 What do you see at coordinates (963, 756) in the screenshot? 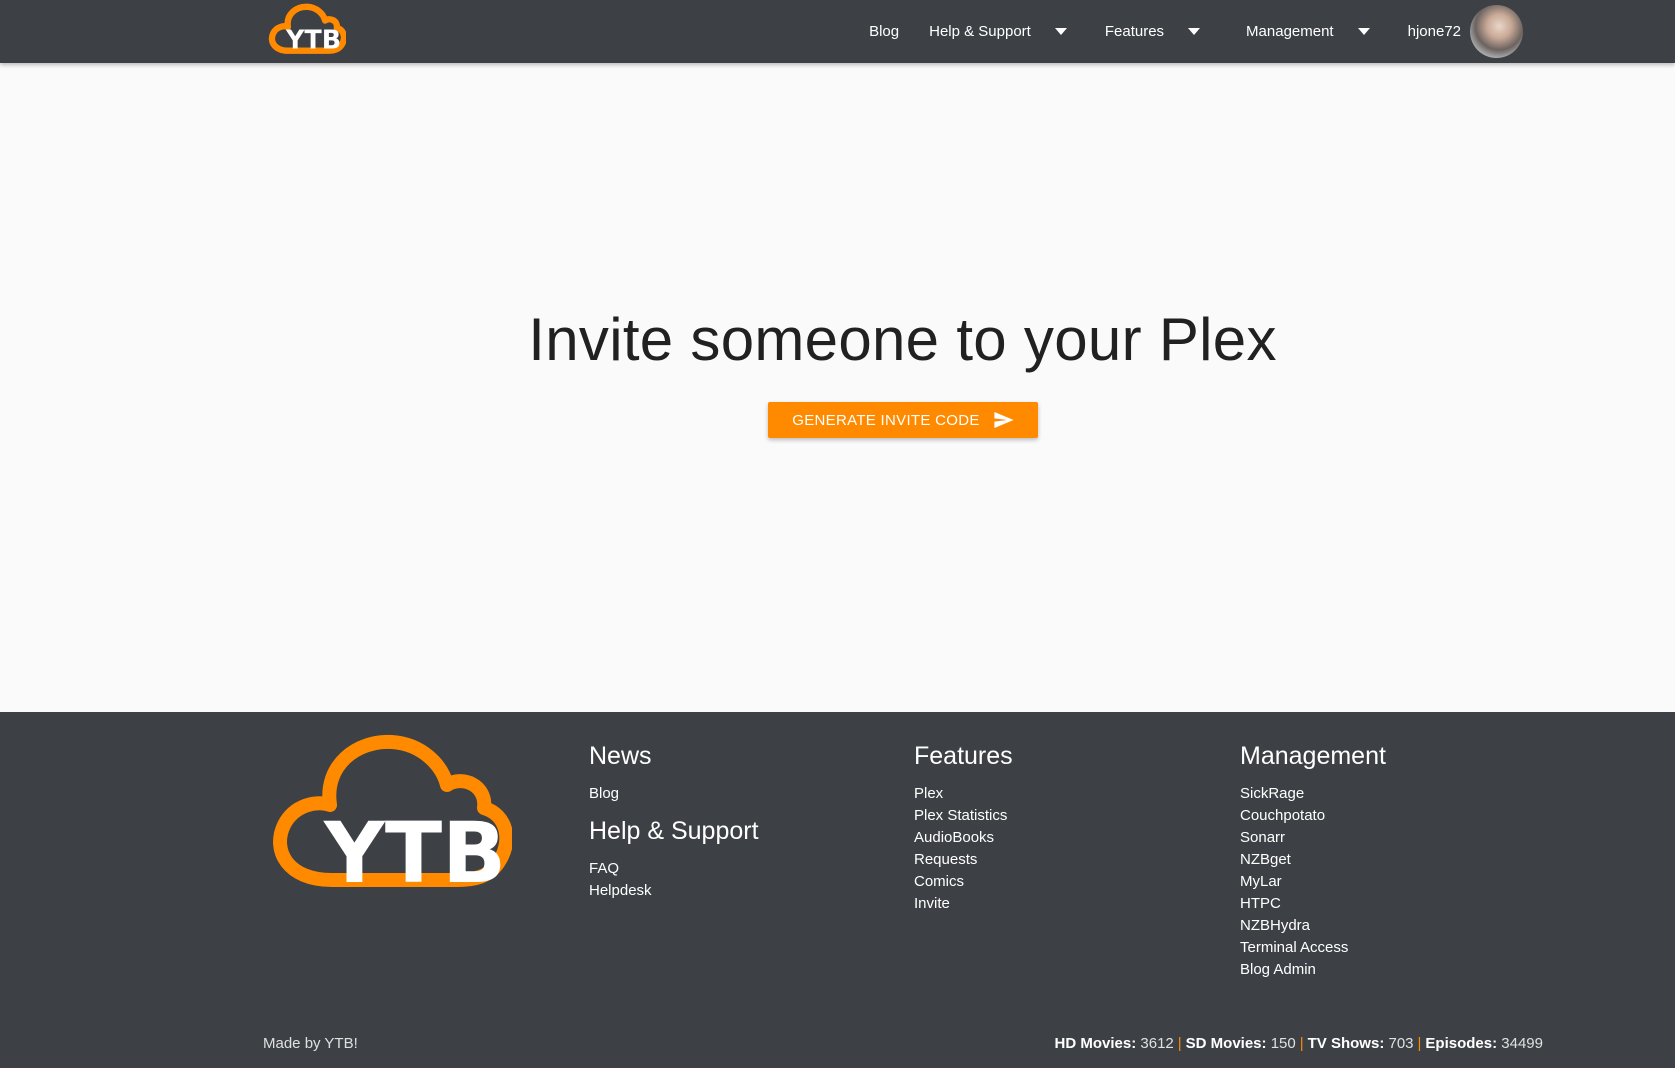
I see `footer-heading-features: Features` at bounding box center [963, 756].